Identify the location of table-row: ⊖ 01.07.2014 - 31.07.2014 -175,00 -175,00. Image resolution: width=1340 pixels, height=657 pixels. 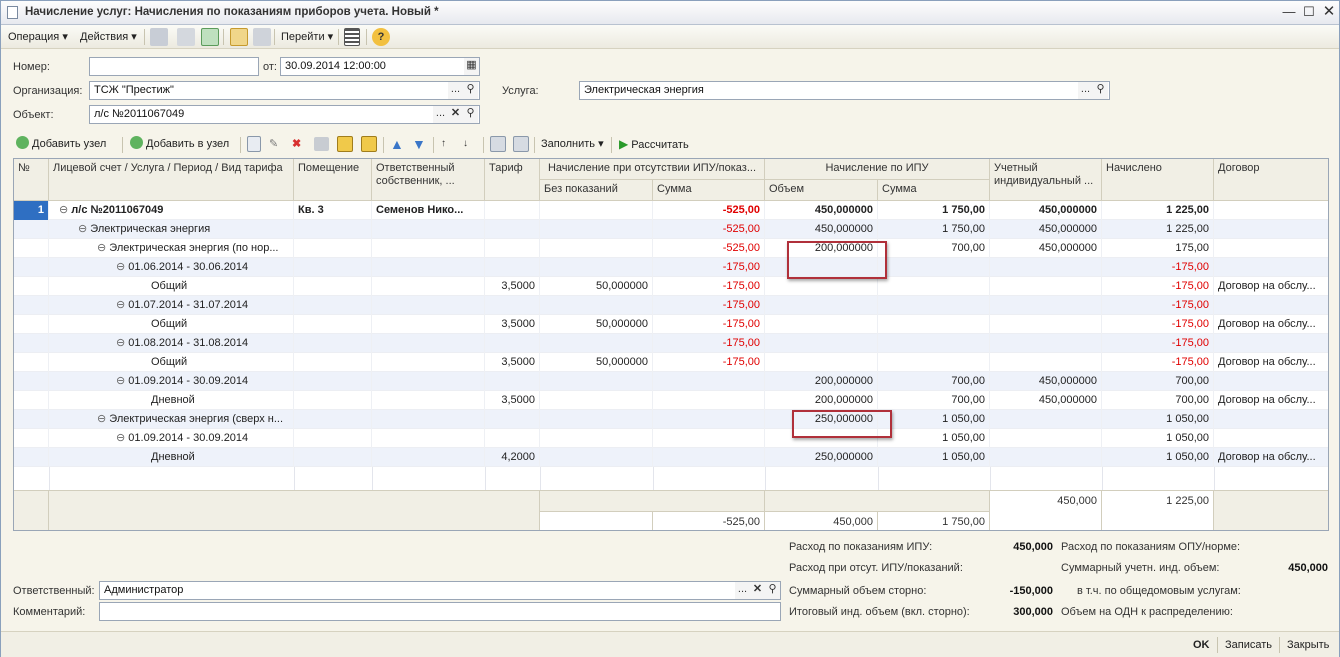
(671, 305).